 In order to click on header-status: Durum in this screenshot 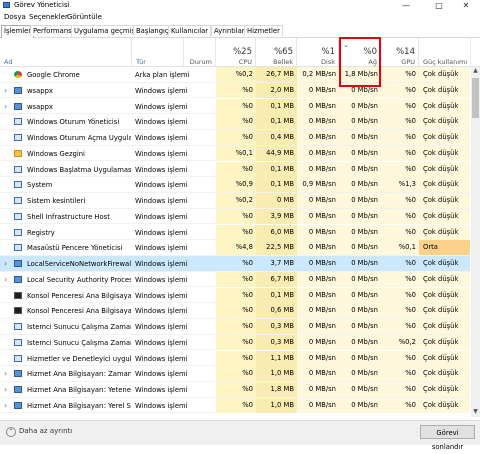, I will do `click(200, 52)`.